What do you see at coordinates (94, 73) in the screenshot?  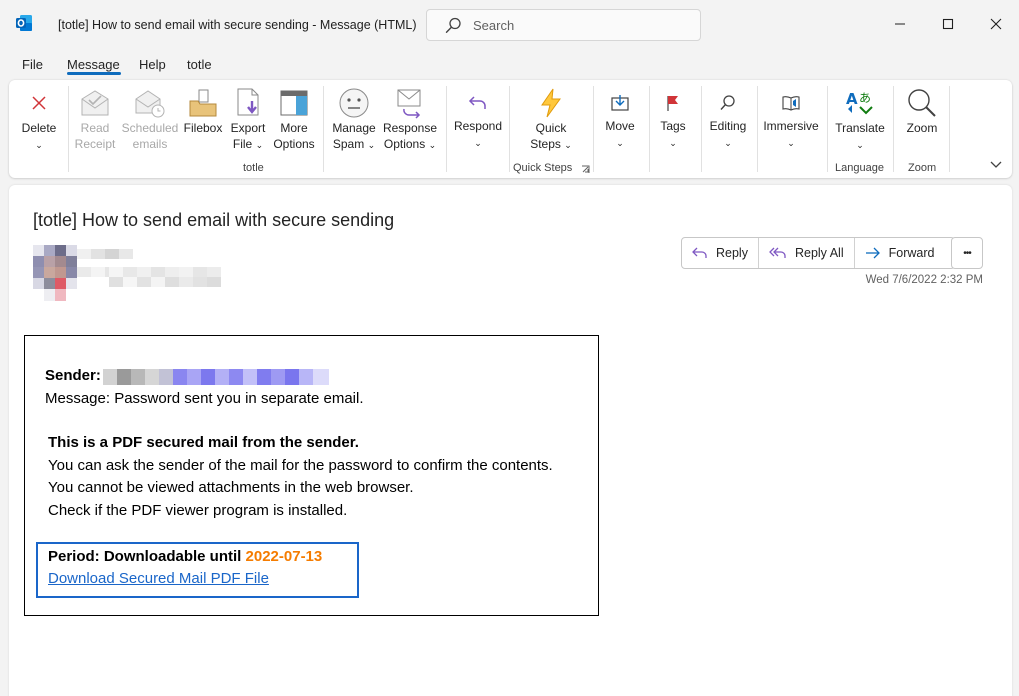 I see `active-tab-indicator` at bounding box center [94, 73].